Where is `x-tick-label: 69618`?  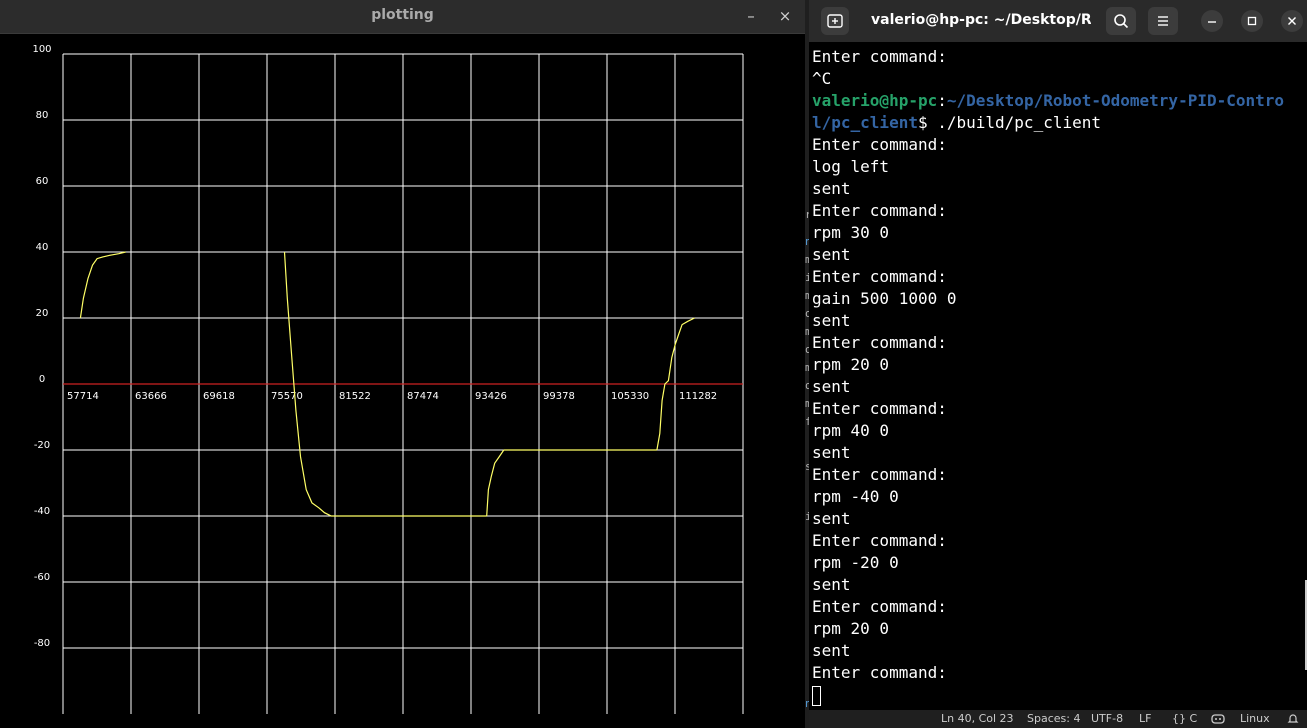 x-tick-label: 69618 is located at coordinates (219, 396).